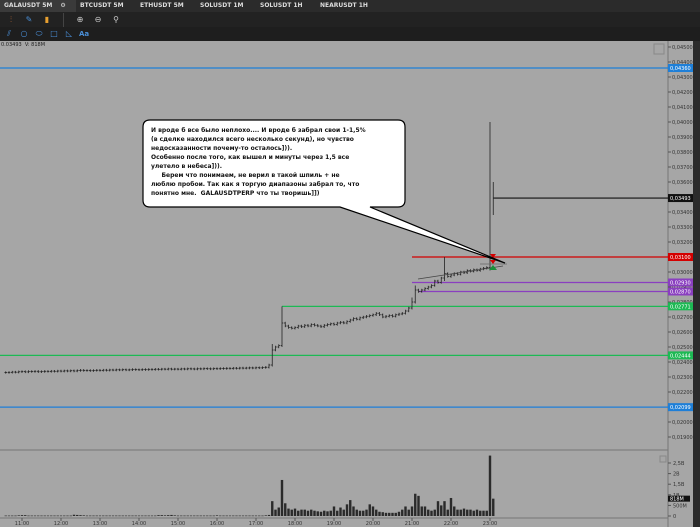 The image size is (700, 527). I want to click on volume-current-label: 818M, so click(677, 500).